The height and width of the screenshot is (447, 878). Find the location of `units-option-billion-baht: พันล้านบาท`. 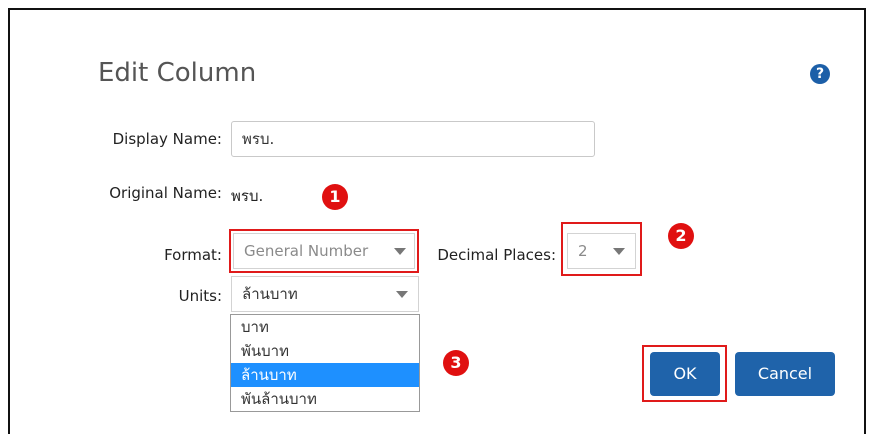

units-option-billion-baht: พันล้านบาท is located at coordinates (325, 399).